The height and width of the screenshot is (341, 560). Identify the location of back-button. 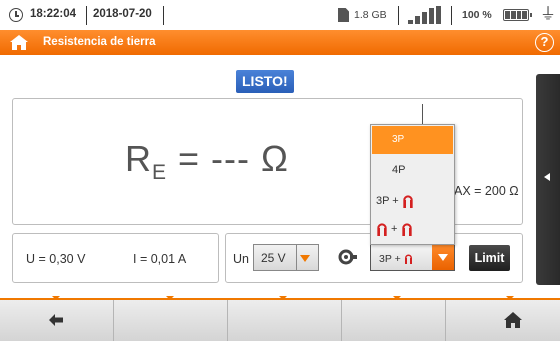
(56, 320).